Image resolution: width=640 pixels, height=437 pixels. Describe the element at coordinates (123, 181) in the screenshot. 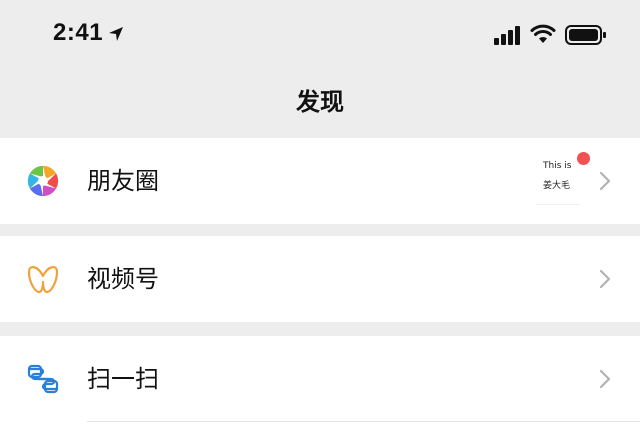

I see `list-item-label: 朋友圈` at that location.